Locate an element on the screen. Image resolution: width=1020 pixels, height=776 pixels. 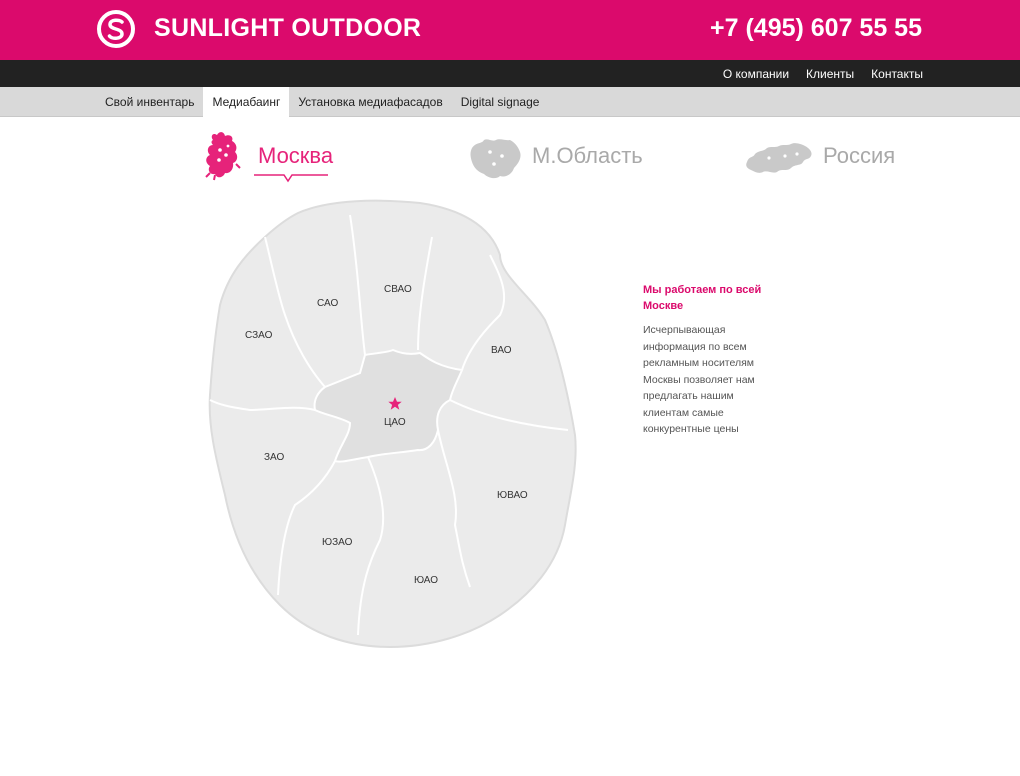
top-nav: О компании Клиенты Контакты is located at coordinates (510, 73).